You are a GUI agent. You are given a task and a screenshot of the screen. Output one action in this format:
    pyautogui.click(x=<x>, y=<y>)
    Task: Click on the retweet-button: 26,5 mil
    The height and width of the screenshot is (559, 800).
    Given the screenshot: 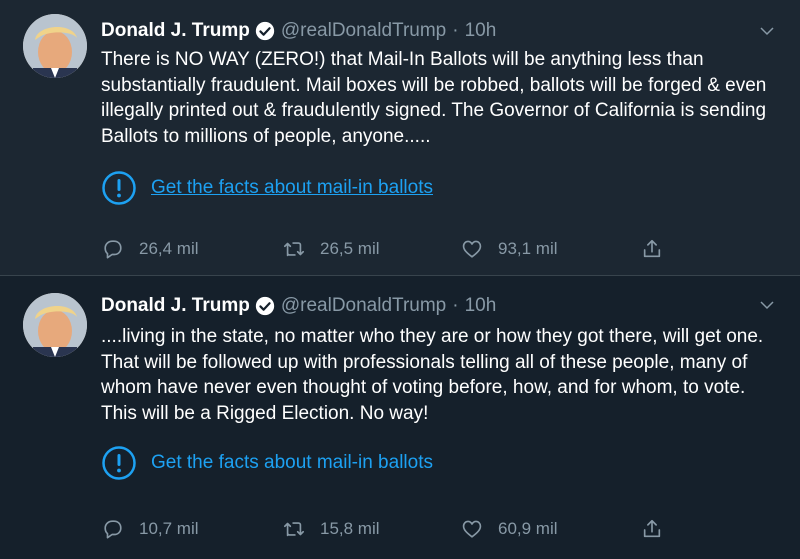 What is the action you would take?
    pyautogui.click(x=331, y=249)
    